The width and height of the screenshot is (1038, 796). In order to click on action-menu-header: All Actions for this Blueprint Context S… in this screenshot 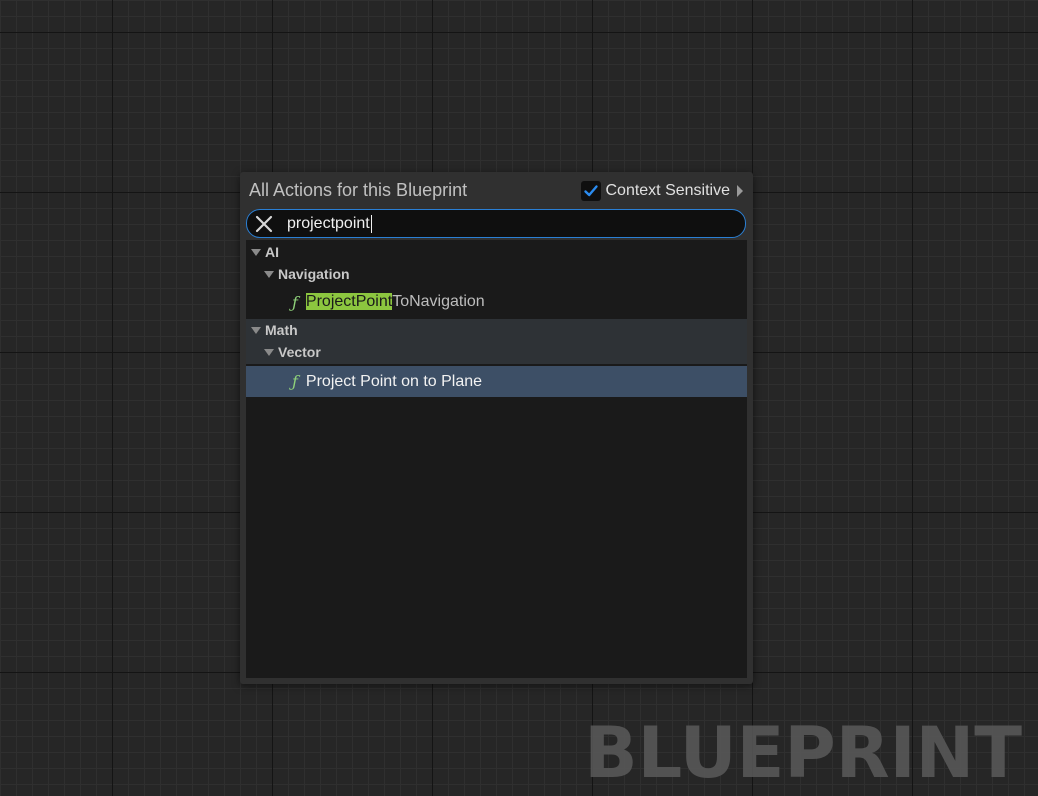, I will do `click(496, 191)`.